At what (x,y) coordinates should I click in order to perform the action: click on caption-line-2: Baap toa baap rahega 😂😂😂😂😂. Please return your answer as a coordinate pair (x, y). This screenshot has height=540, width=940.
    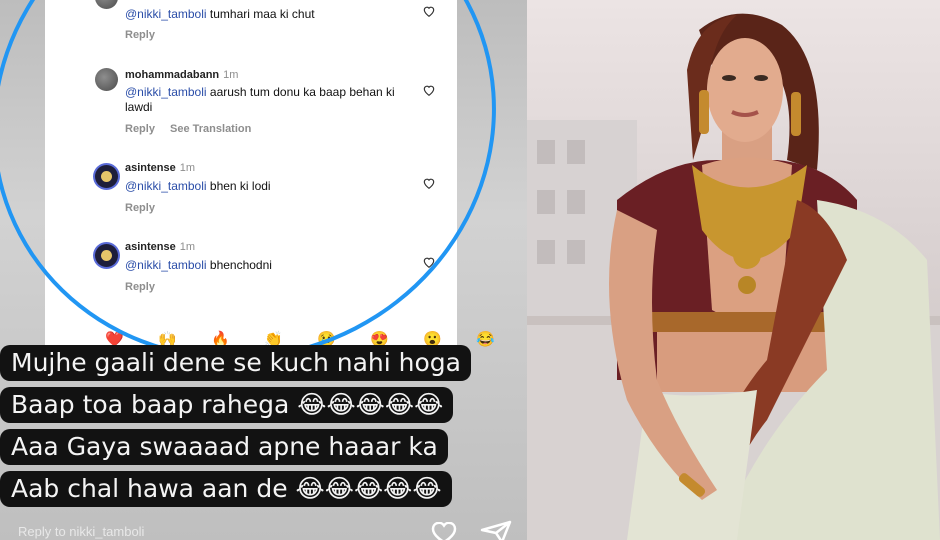
    Looking at the image, I should click on (227, 405).